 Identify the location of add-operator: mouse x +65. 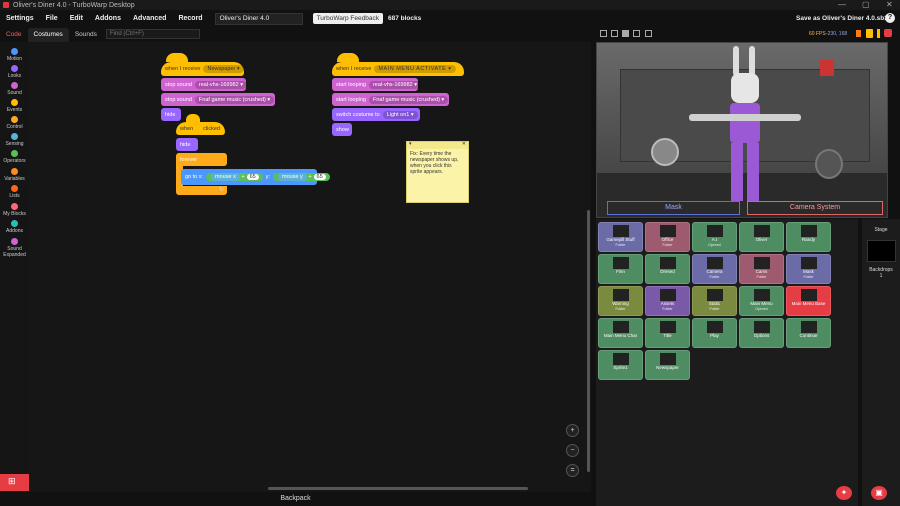
(234, 177).